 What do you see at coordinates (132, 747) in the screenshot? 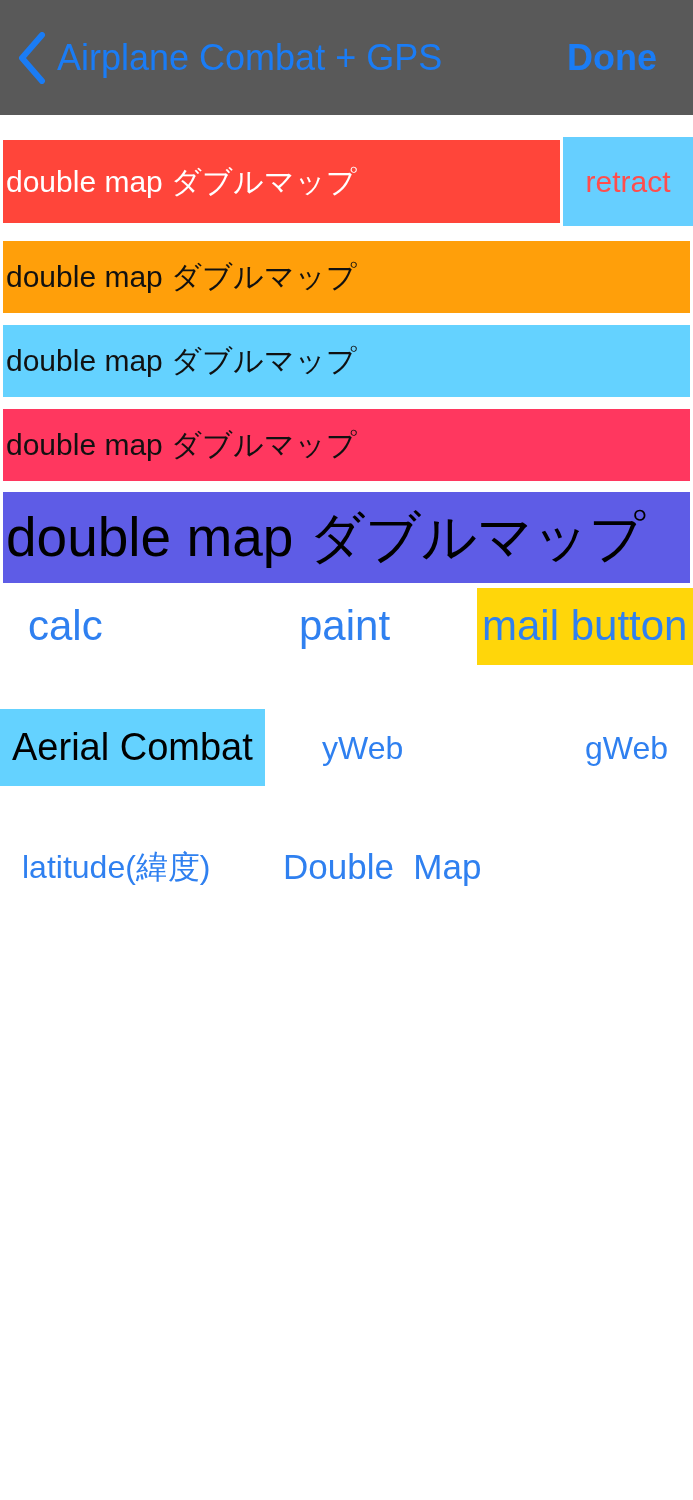
I see `text-button: Aerial Combat` at bounding box center [132, 747].